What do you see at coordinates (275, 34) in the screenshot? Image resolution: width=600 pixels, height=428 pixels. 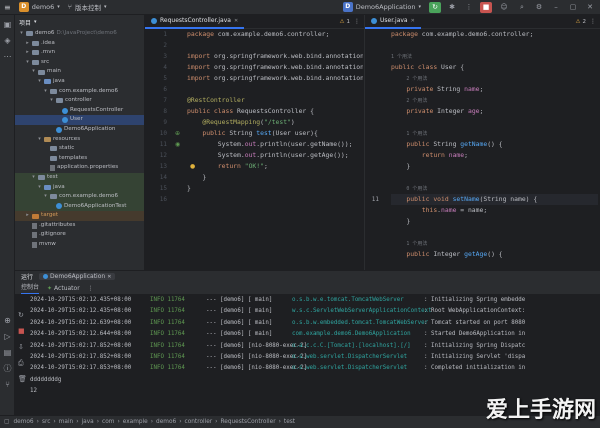 I see `code-line: package com.example.demo6.controller;` at bounding box center [275, 34].